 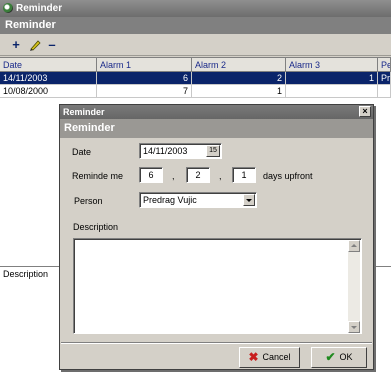 I want to click on grid-header: Date Alarm 1 Alarm 2 Alarm 3 Pe, so click(x=195, y=65).